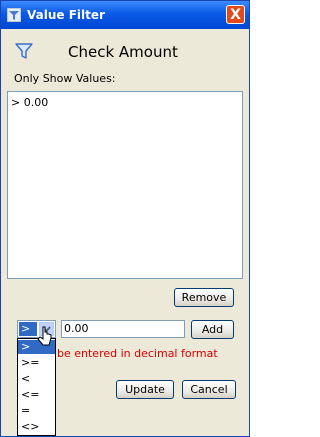  Describe the element at coordinates (29, 102) in the screenshot. I see `list-item: > 0.00` at that location.